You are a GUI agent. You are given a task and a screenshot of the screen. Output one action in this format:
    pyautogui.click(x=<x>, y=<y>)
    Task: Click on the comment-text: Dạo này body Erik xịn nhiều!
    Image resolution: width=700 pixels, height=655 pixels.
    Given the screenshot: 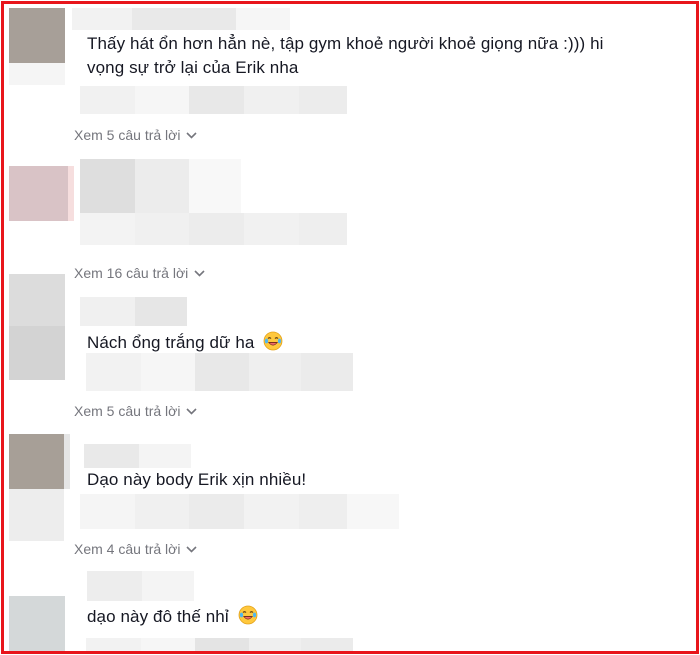 What is the action you would take?
    pyautogui.click(x=197, y=479)
    